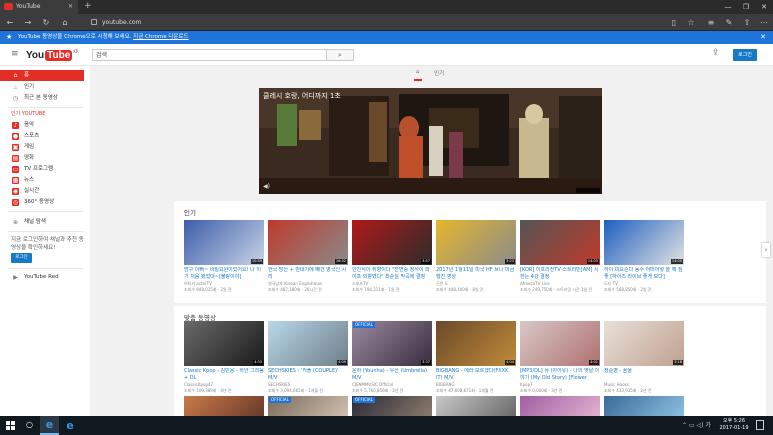  What do you see at coordinates (308, 274) in the screenshot?
I see `video-title: 한국 방산 + 반대기에 빼건 영국신 시리` at bounding box center [308, 274].